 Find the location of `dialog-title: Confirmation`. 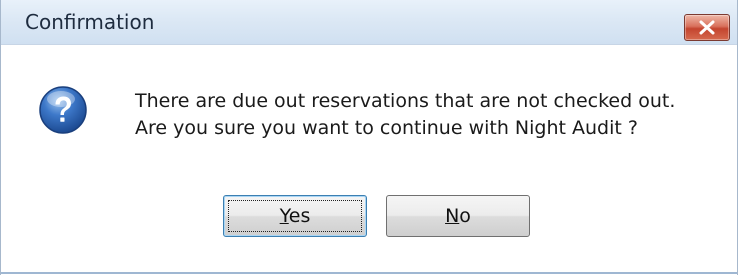

dialog-title: Confirmation is located at coordinates (90, 22).